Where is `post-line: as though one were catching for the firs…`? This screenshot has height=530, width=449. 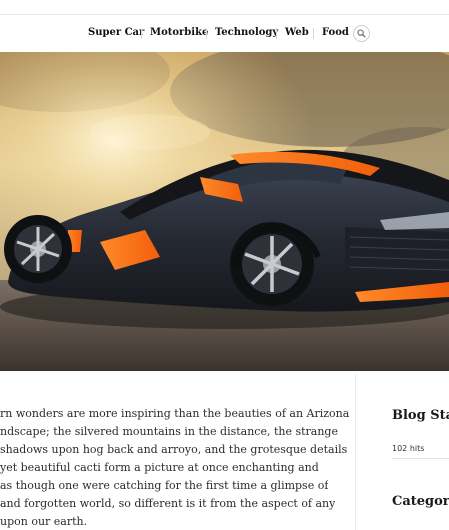
post-line: as though one were catching for the firs… is located at coordinates (164, 485).